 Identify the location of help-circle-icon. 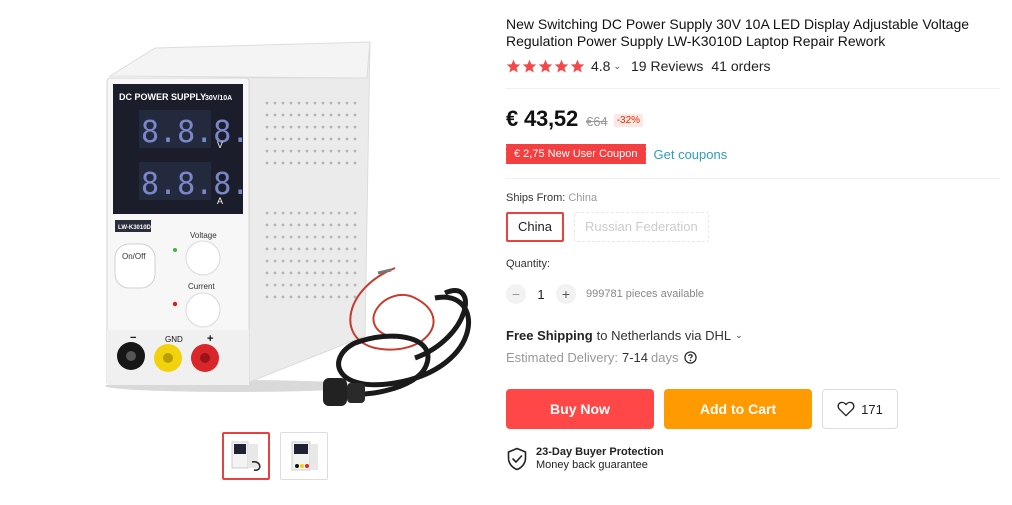
(691, 357).